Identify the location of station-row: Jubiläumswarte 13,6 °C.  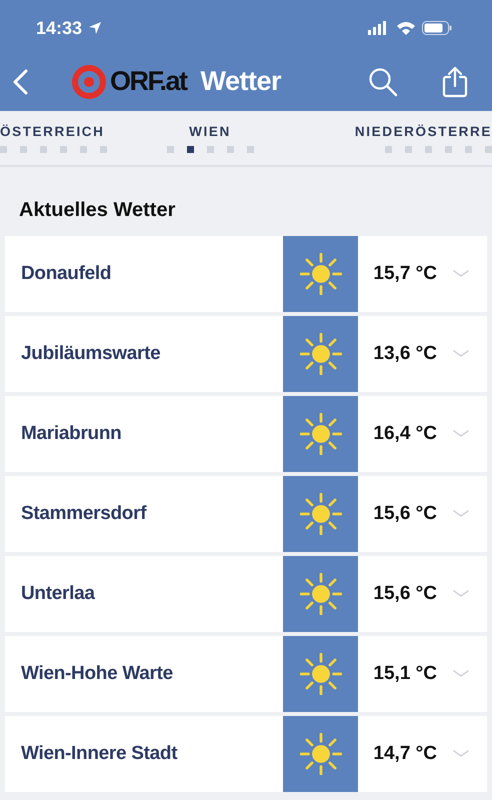
(246, 354).